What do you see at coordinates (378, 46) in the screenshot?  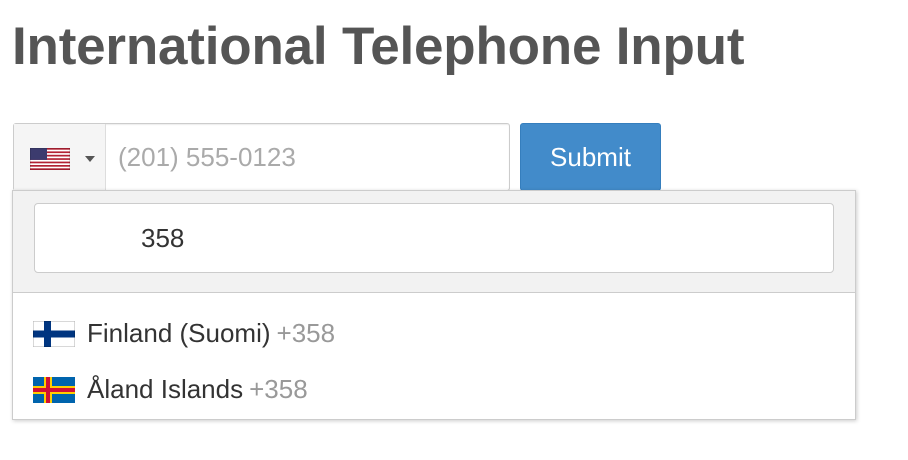 I see `page-title: International Telephone Input` at bounding box center [378, 46].